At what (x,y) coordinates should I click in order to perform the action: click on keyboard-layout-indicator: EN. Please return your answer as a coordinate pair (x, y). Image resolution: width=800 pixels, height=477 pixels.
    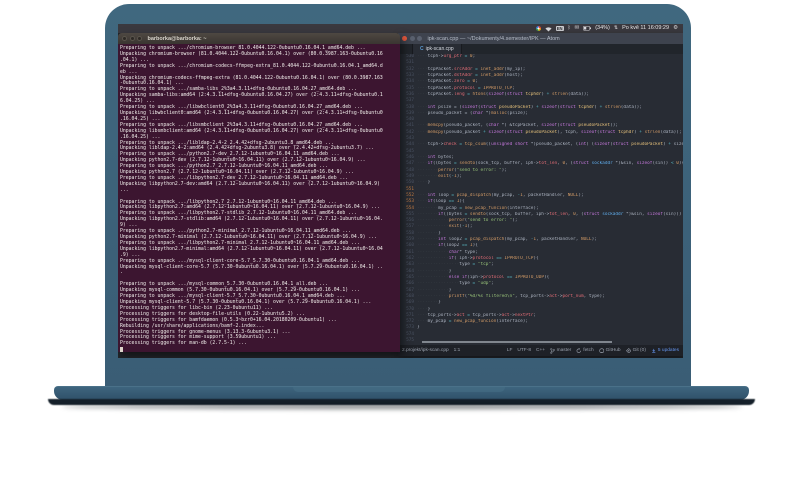
    Looking at the image, I should click on (559, 28).